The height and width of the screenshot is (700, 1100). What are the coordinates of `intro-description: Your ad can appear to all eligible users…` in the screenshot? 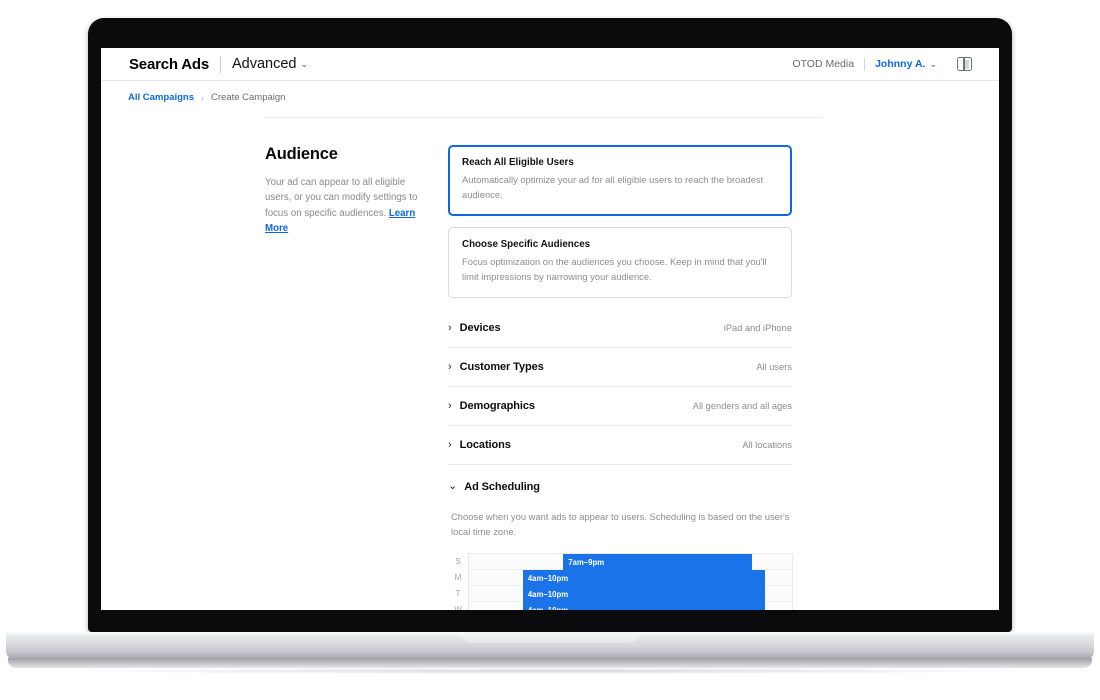 It's located at (344, 205).